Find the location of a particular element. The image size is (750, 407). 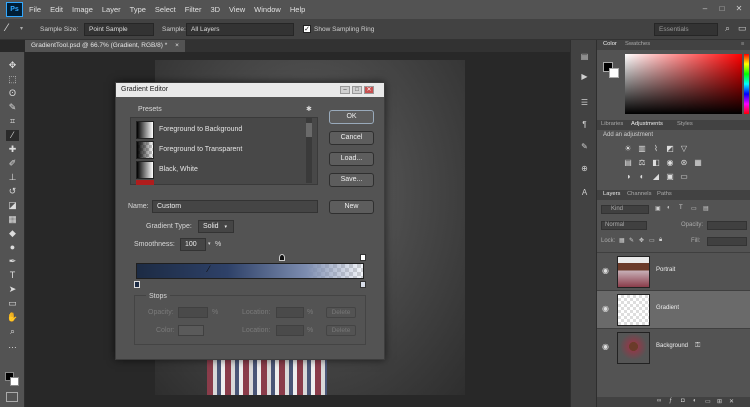

healing-brush-tool-icon: ✚ is located at coordinates (12, 149).